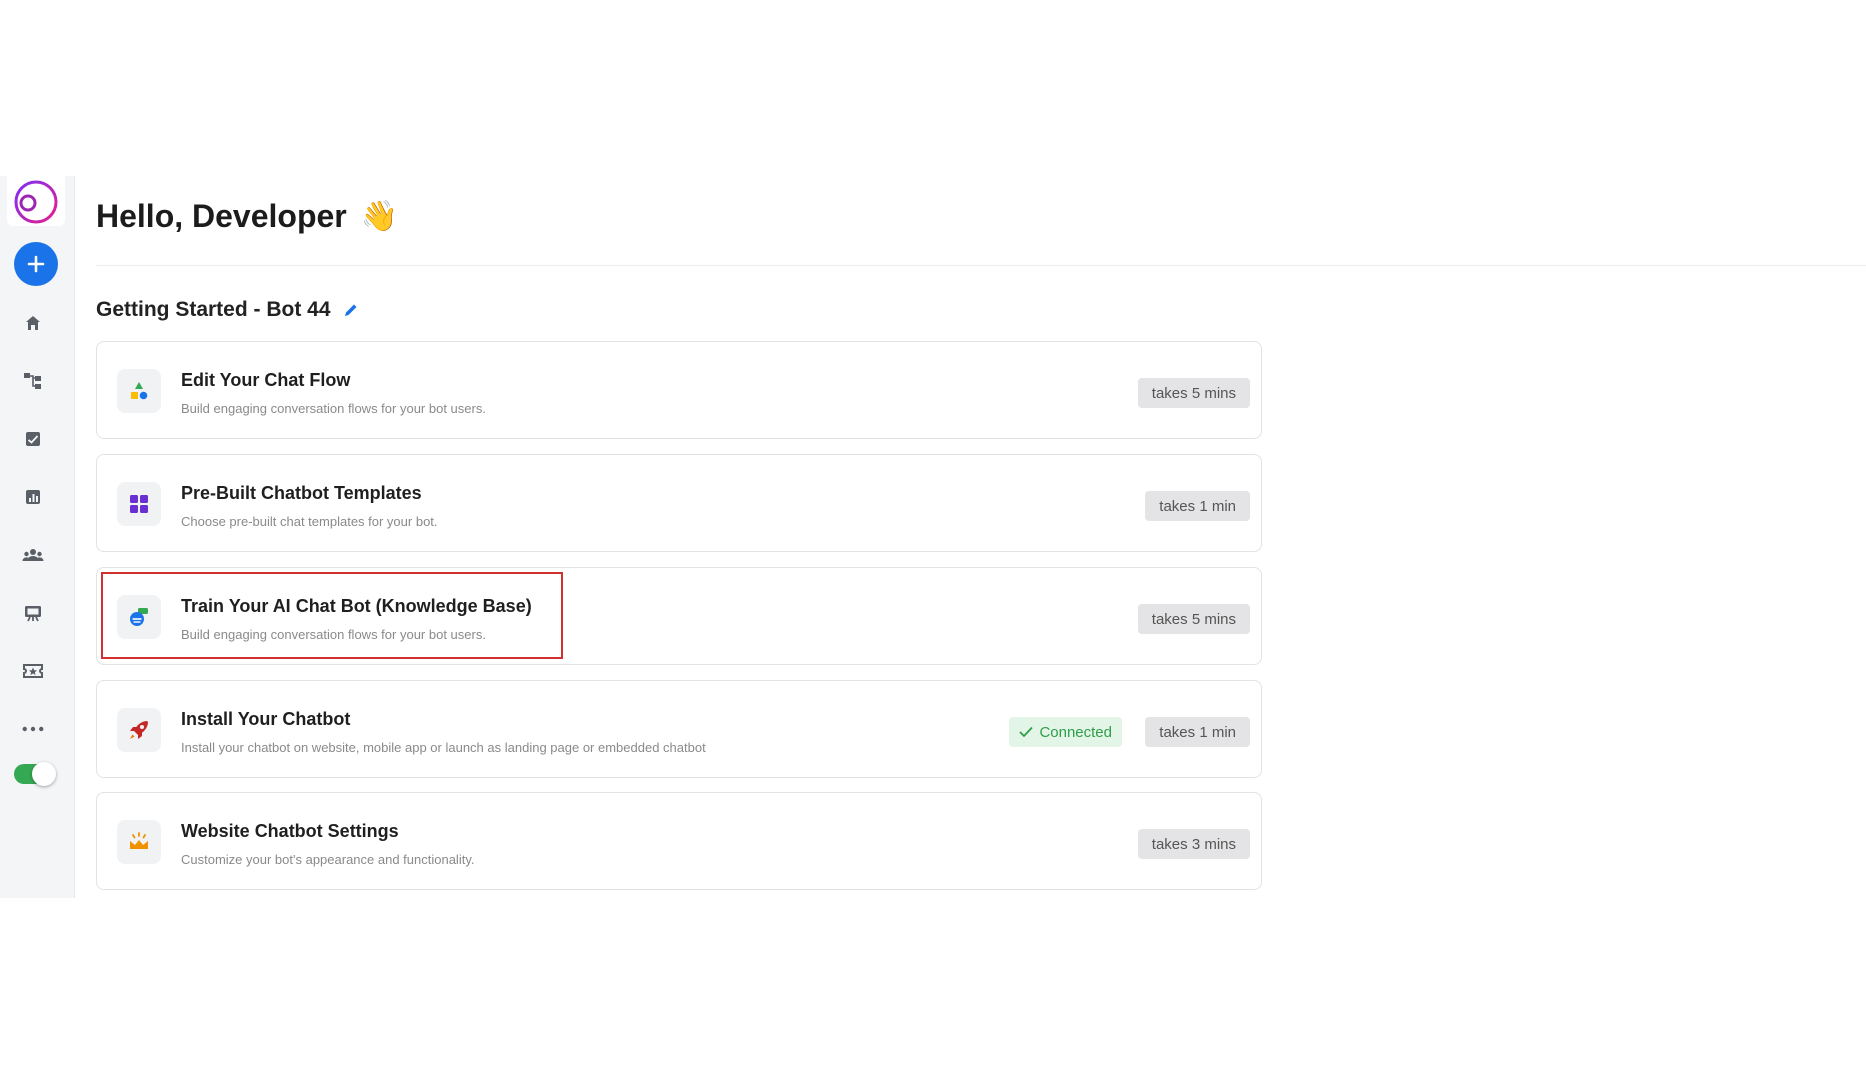 This screenshot has width=1866, height=1080. I want to click on ticket-icon, so click(33, 671).